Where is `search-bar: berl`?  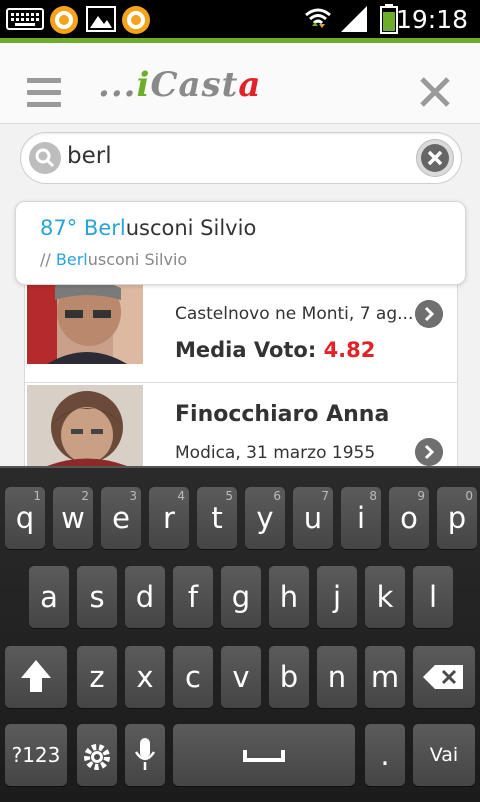
search-bar: berl is located at coordinates (240, 159).